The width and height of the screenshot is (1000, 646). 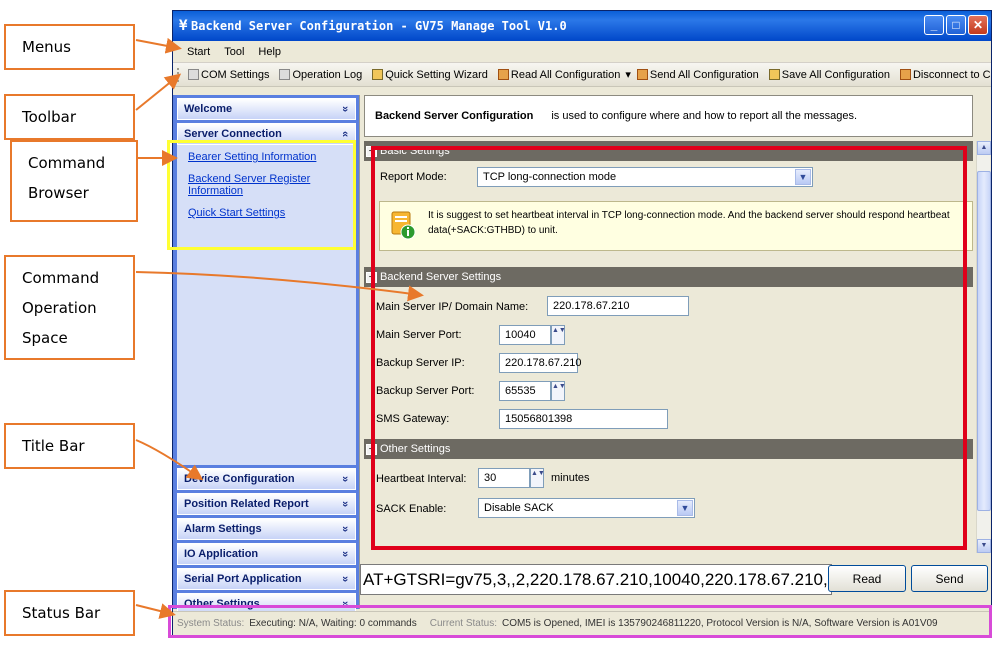 I want to click on system-status-value: Executing: N/A, Waiting: 0 commands, so click(x=333, y=623).